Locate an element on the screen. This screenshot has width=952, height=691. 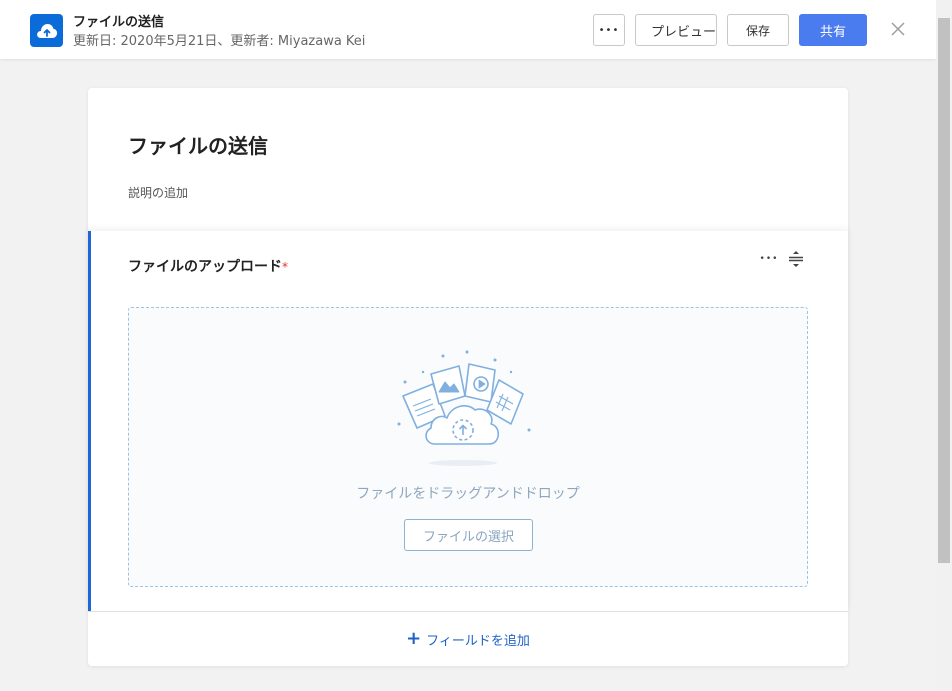
plus-icon: + is located at coordinates (414, 638).